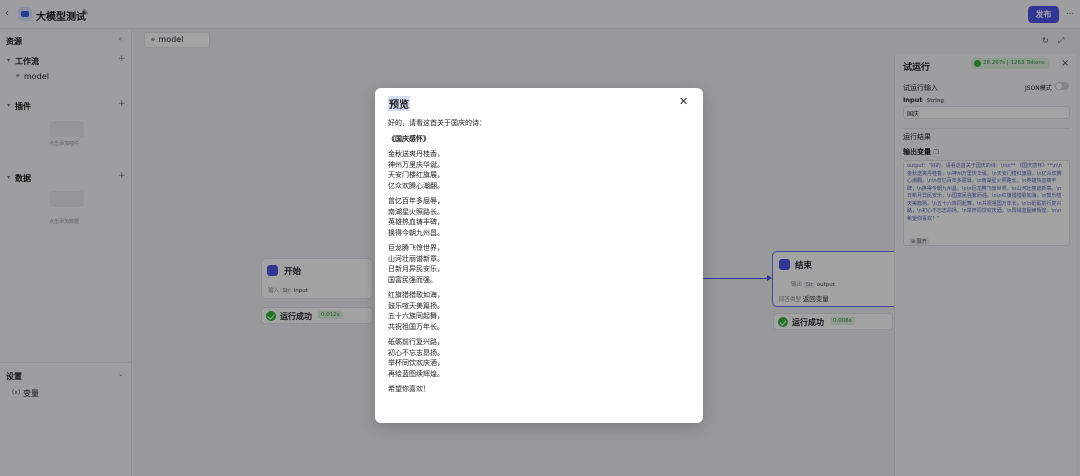 The image size is (1080, 476). I want to click on poem-title: 《国庆感怀》, so click(409, 138).